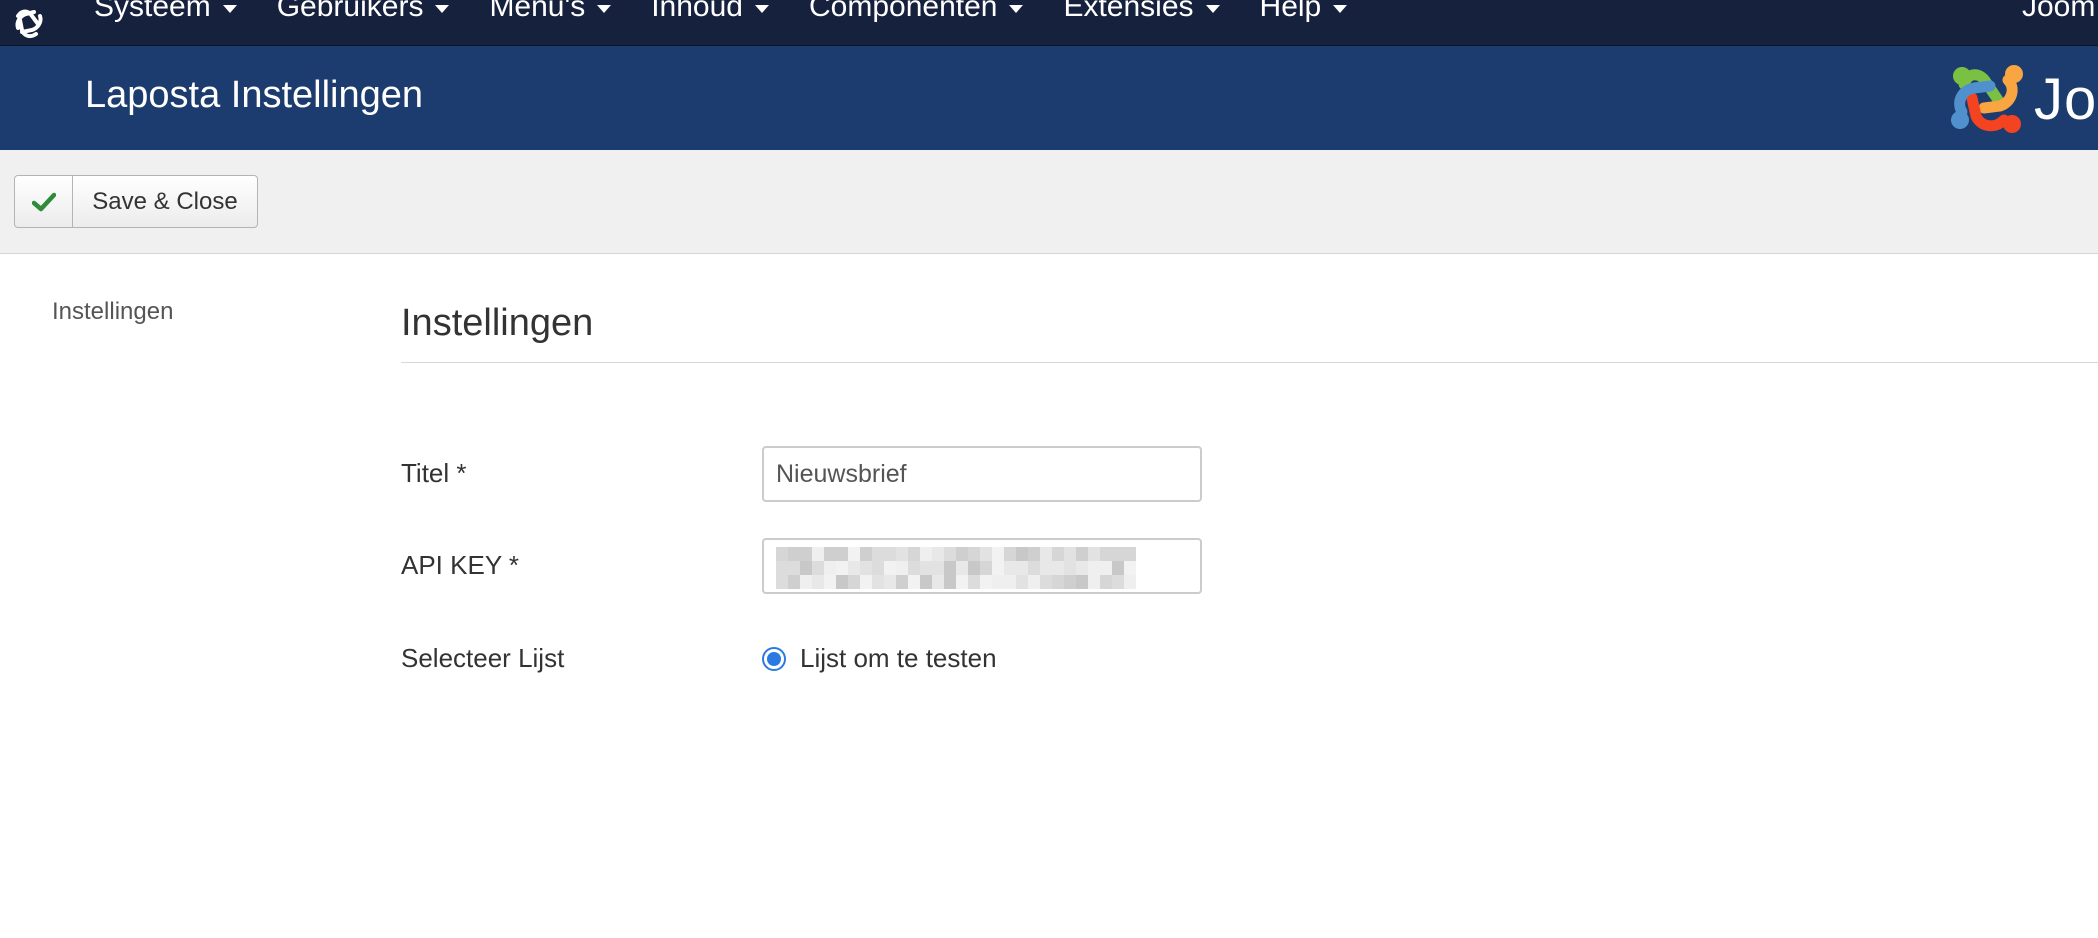 The height and width of the screenshot is (938, 2098). What do you see at coordinates (697, 11) in the screenshot?
I see `menu-label: Inhoud` at bounding box center [697, 11].